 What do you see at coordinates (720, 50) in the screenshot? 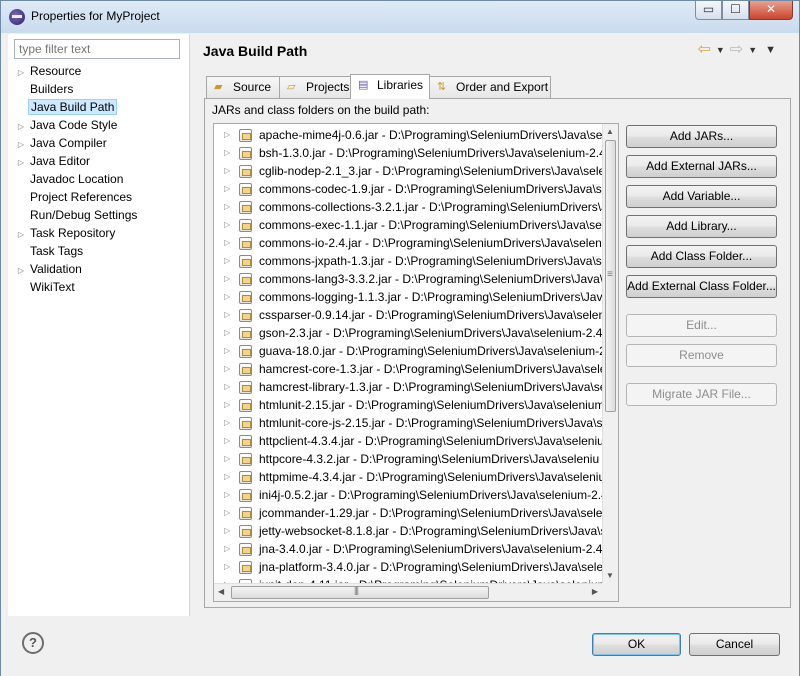
I see `back-dropdown-icon: ▼` at bounding box center [720, 50].